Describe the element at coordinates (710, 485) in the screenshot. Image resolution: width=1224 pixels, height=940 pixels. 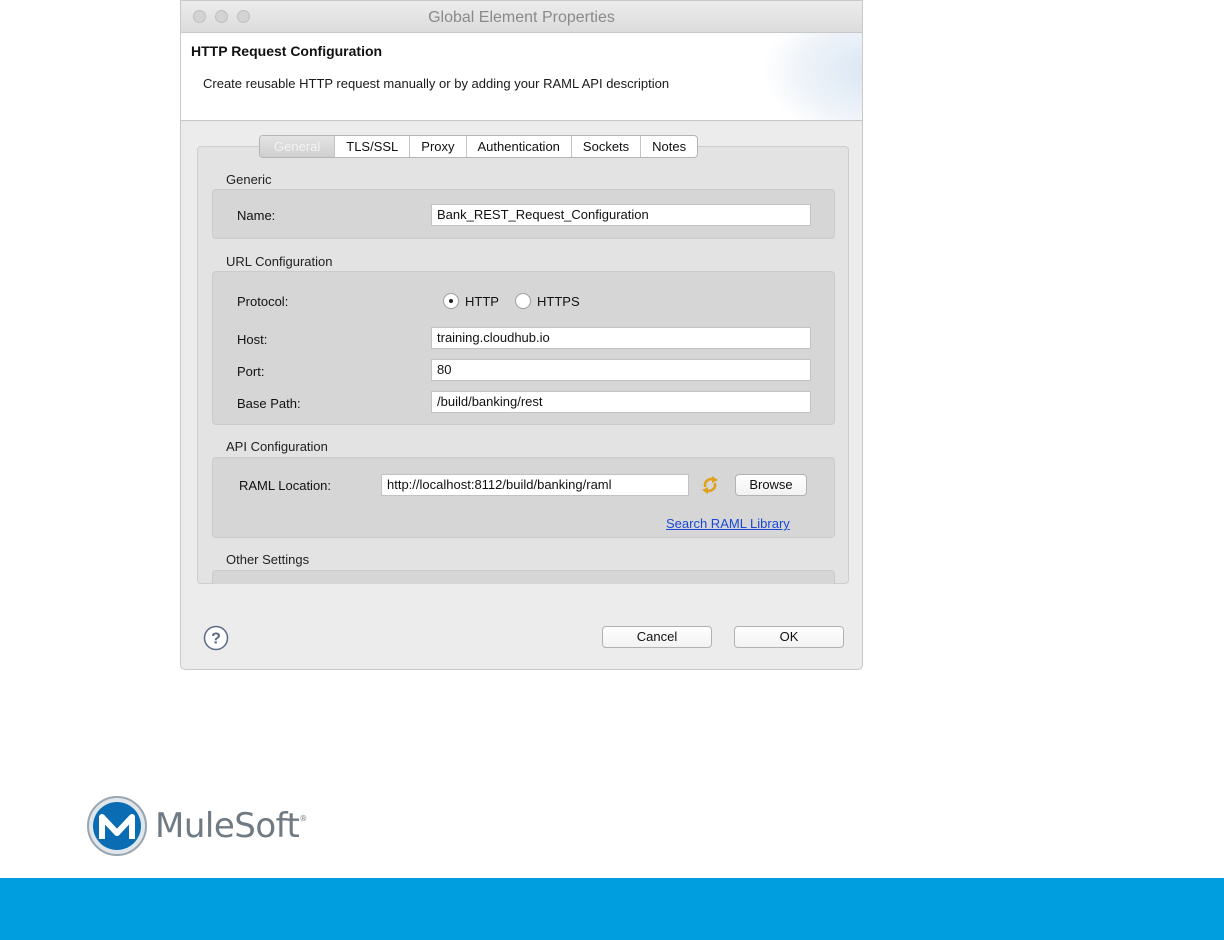
I see `refresh-icon` at that location.